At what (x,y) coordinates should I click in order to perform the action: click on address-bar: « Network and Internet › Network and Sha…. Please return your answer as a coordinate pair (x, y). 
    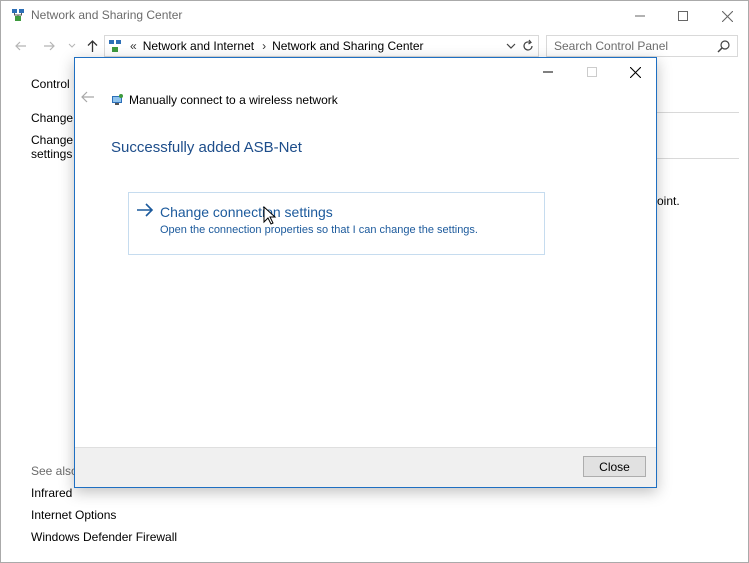
    Looking at the image, I should click on (321, 46).